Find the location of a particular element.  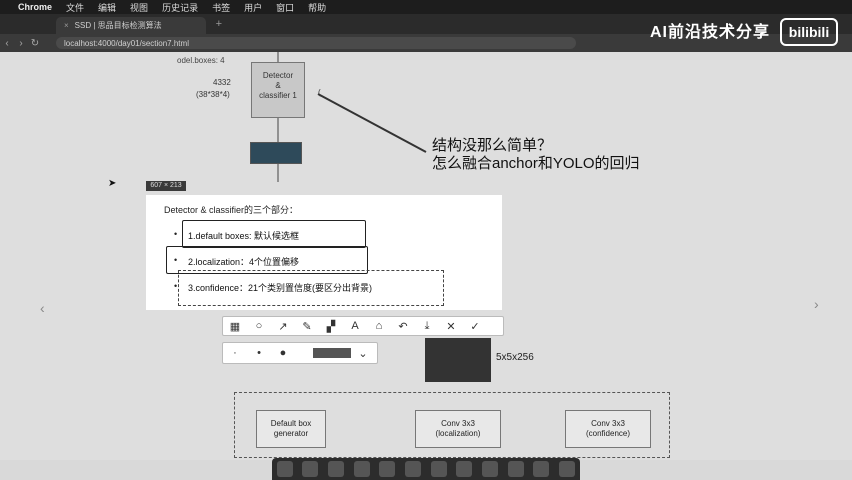

conv-localization-box: Conv 3x3 (localization) is located at coordinates (458, 429).